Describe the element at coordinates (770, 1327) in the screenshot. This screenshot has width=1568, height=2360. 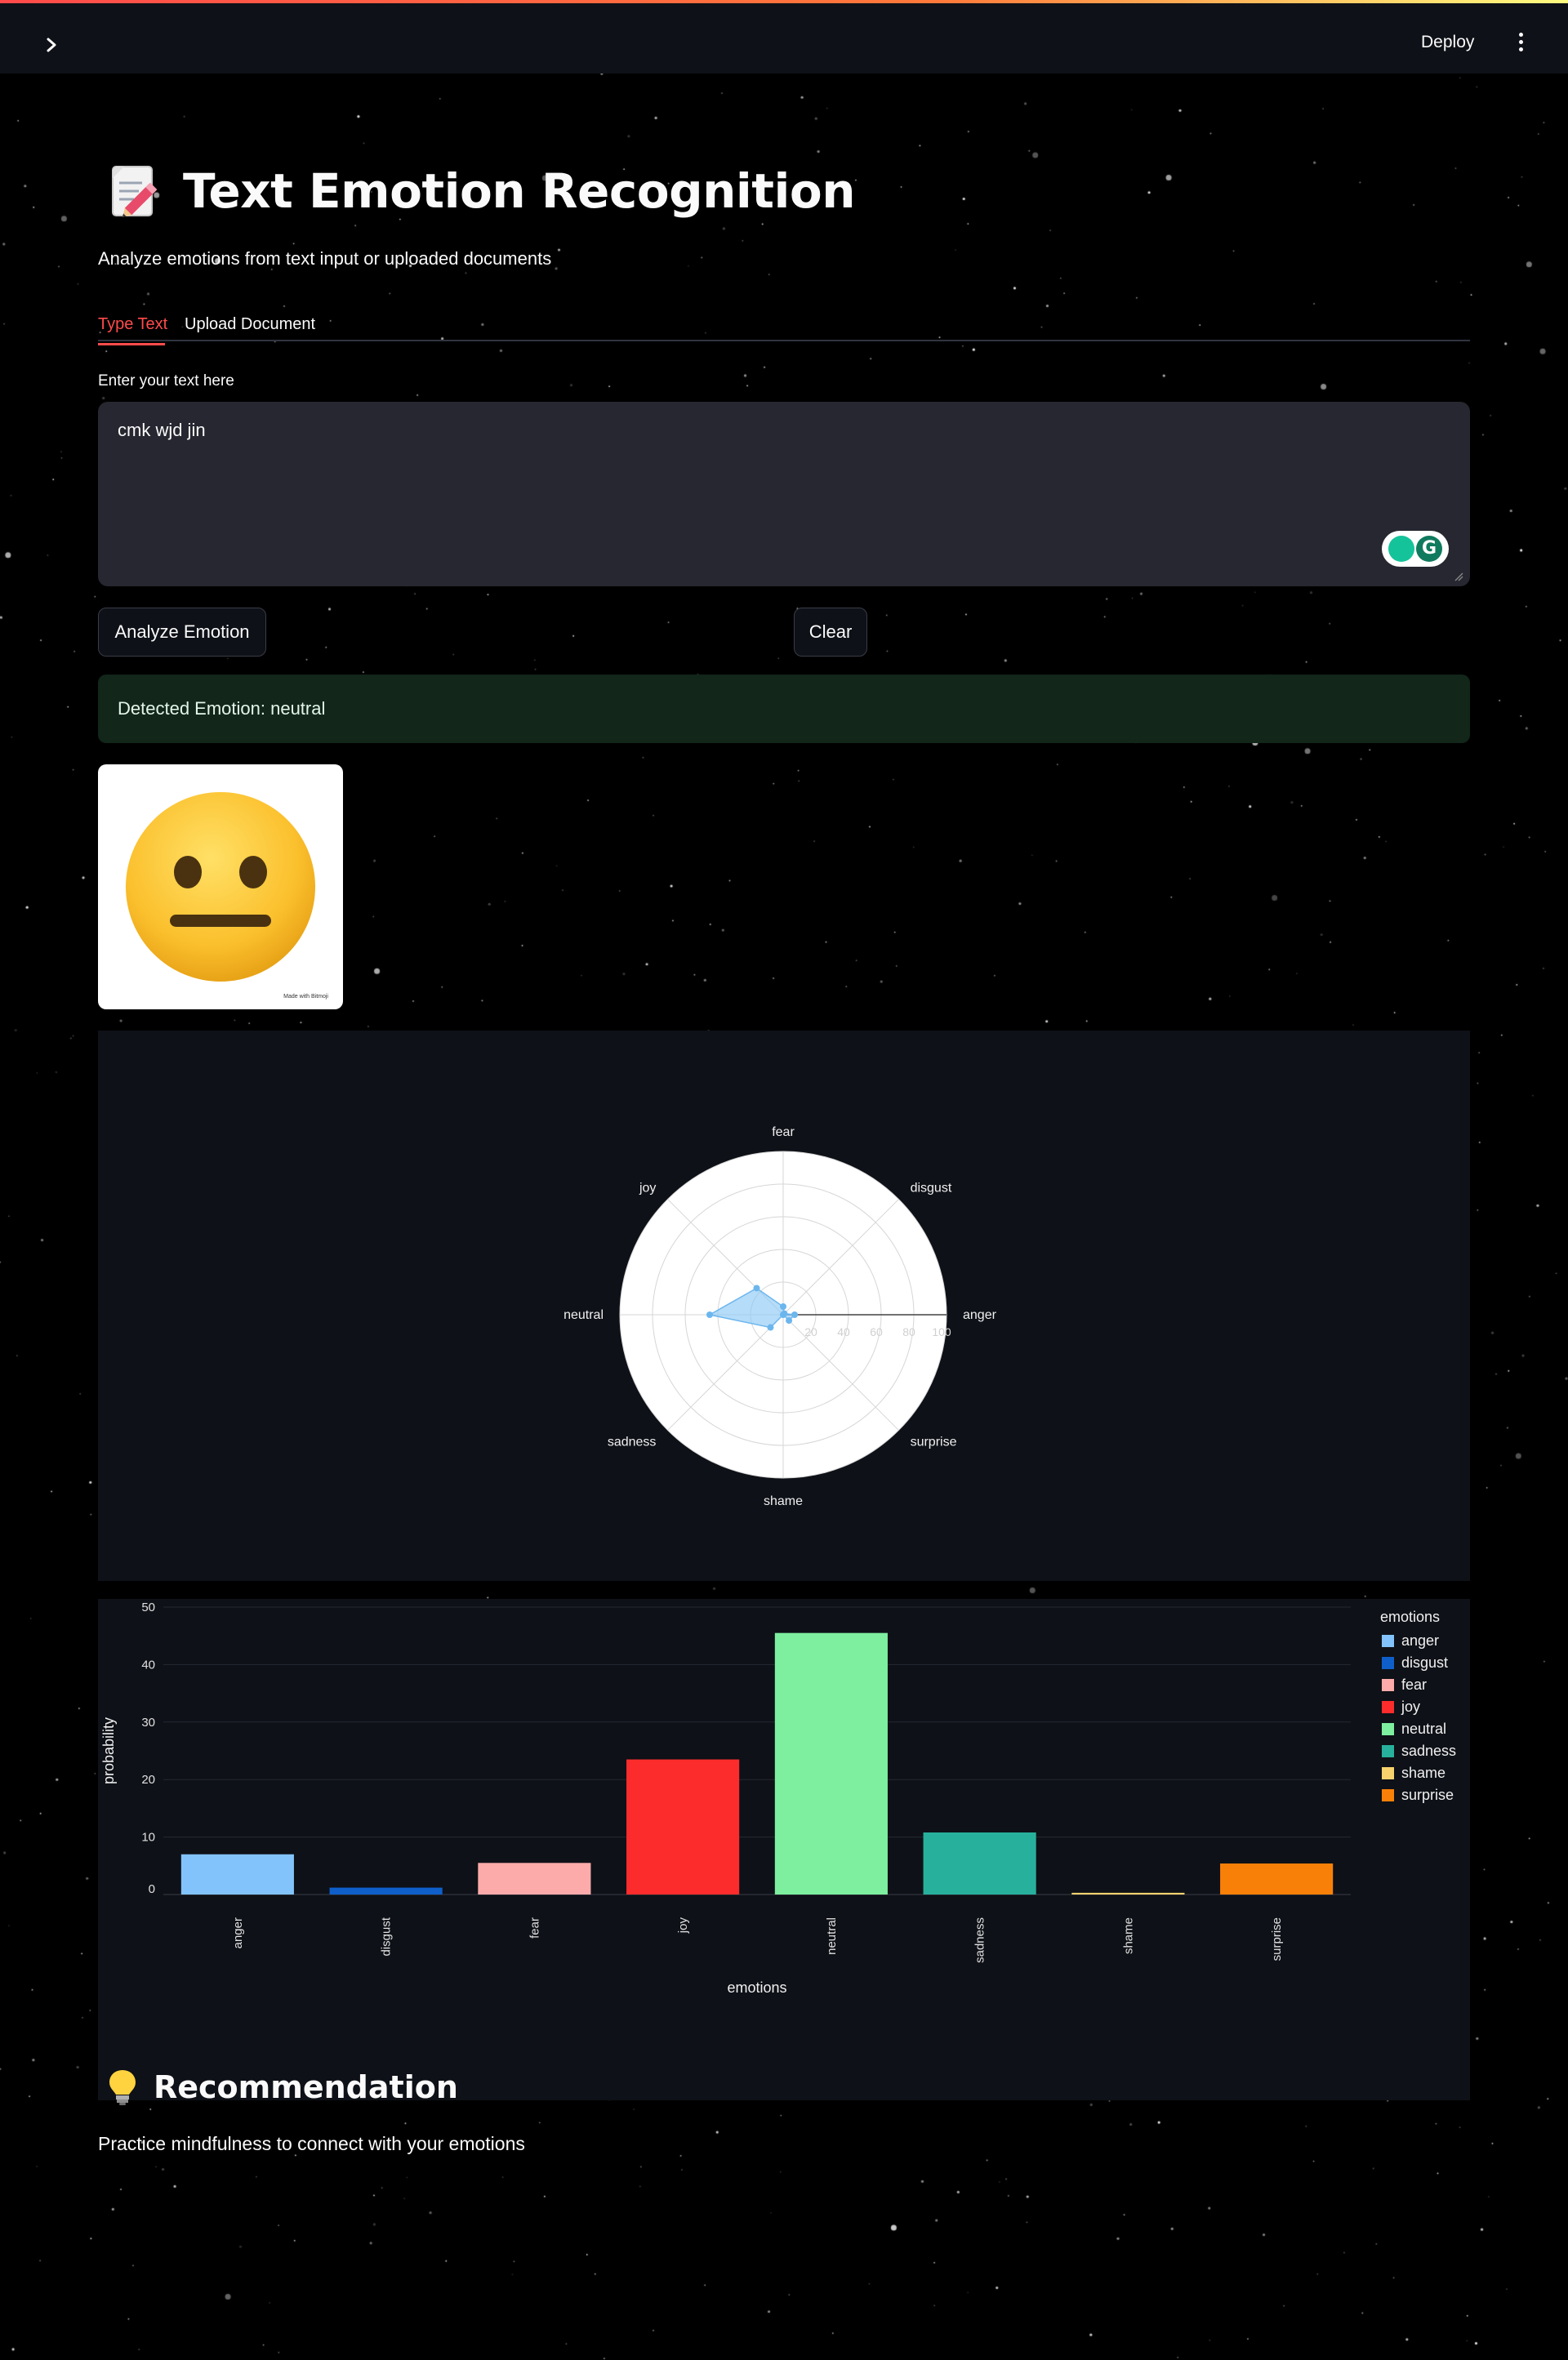
I see `radar-point-sadness` at that location.